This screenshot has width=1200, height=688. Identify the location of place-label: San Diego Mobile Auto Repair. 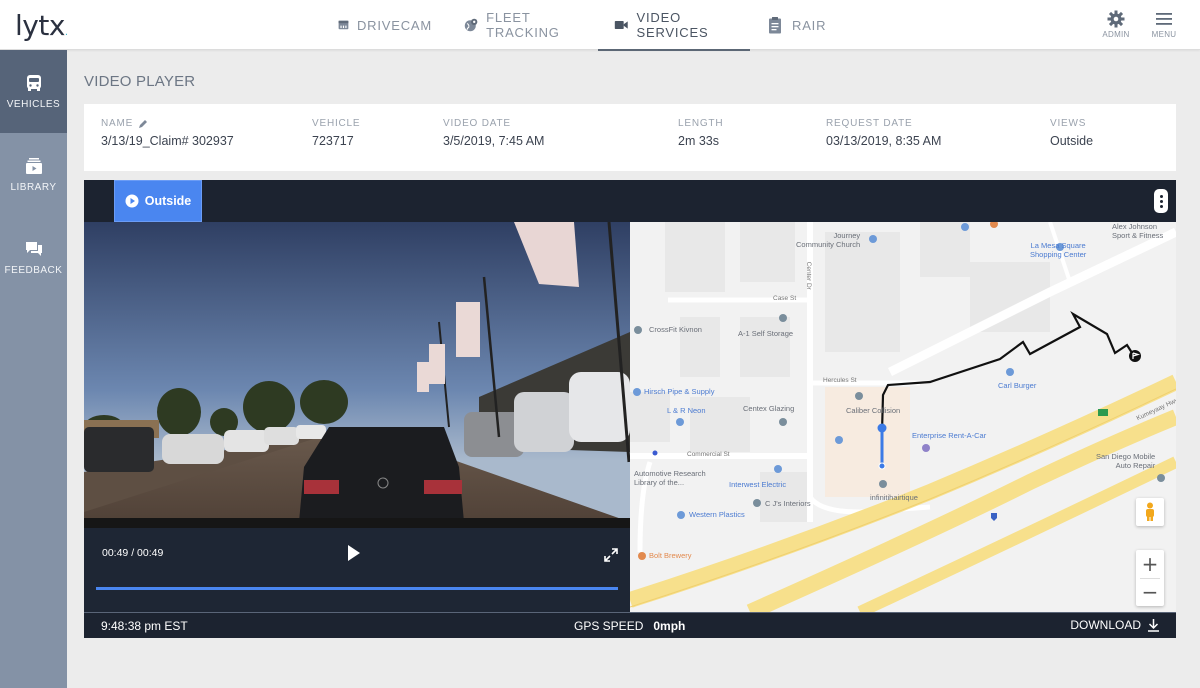
(1126, 461).